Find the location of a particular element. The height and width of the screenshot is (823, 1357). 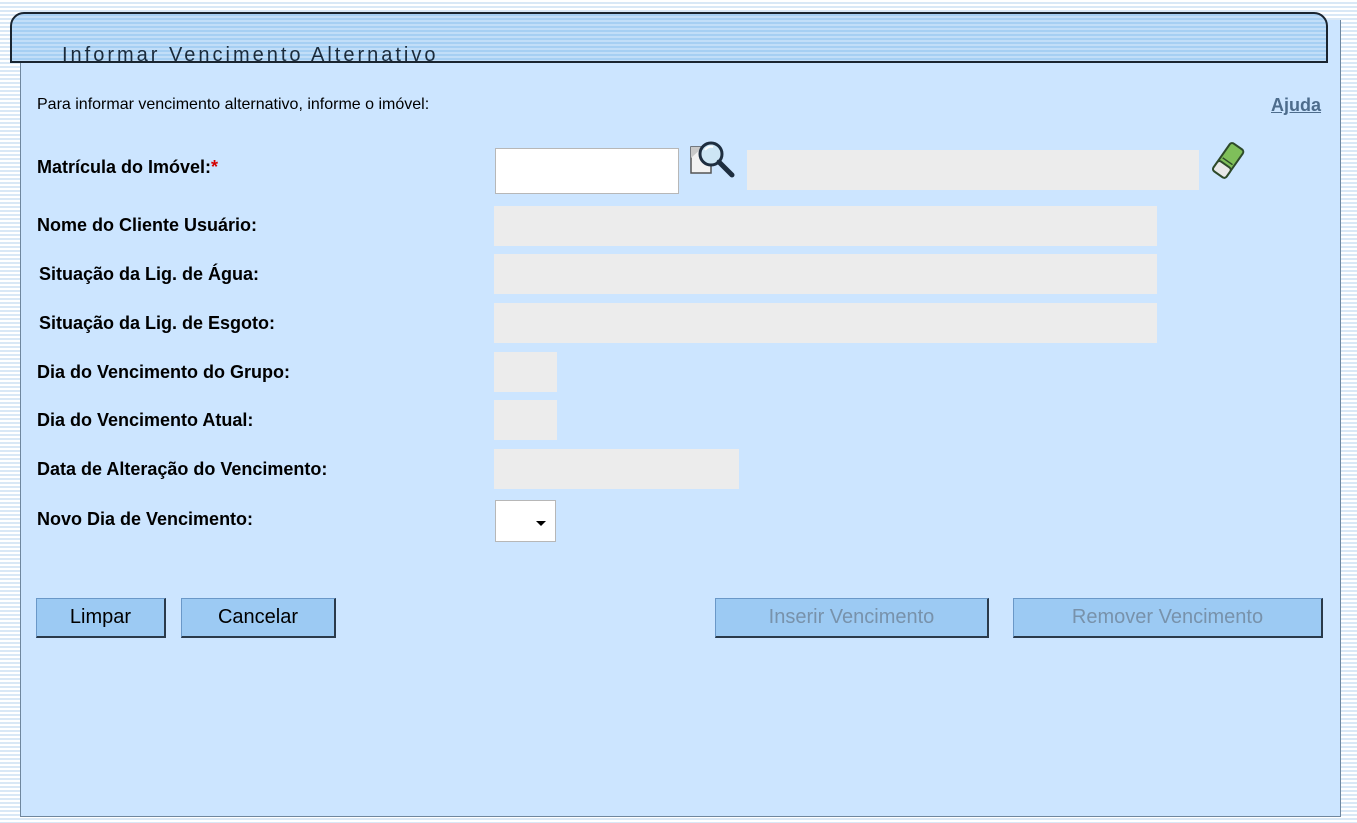

situacao-esgoto-label: Situação da Lig. de Esgoto: is located at coordinates (157, 323).